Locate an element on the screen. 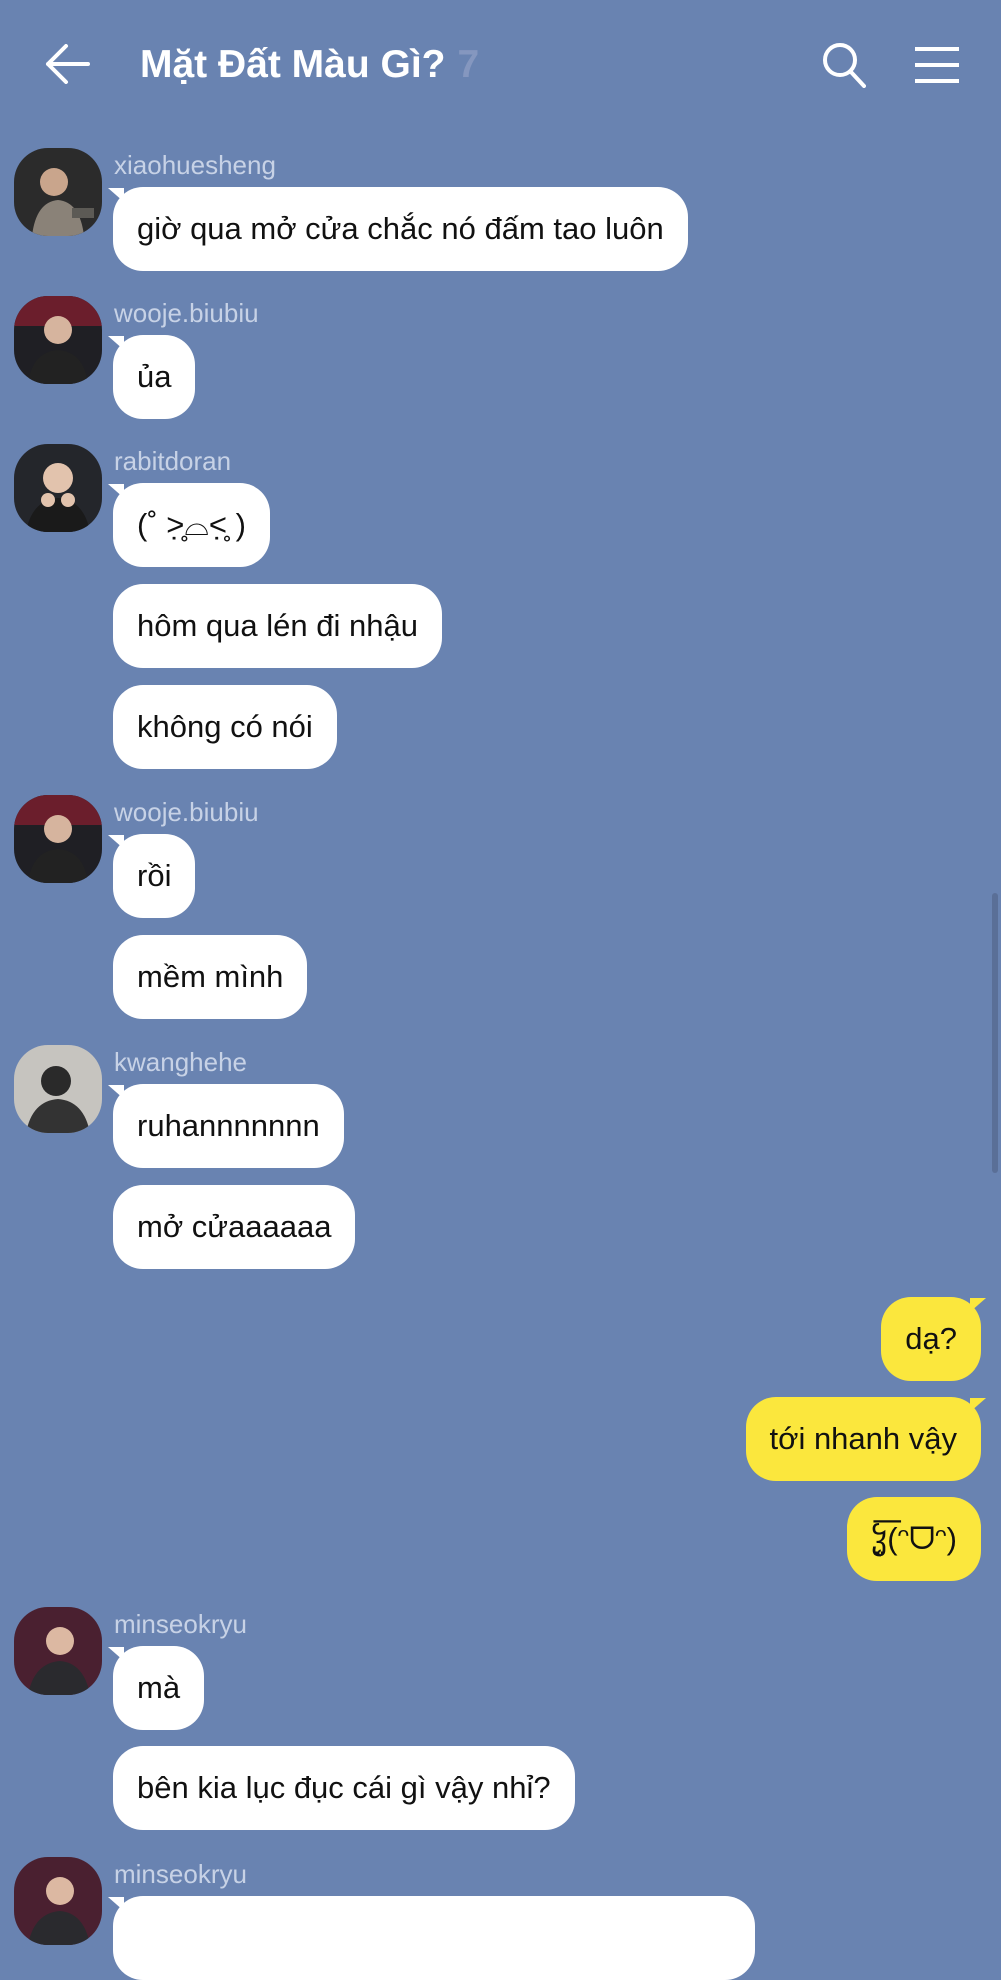 The width and height of the screenshot is (1001, 1980). sender-username: xiaohuesheng is located at coordinates (195, 165).